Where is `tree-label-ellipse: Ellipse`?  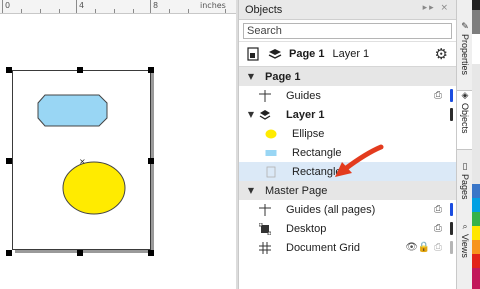
tree-label-ellipse: Ellipse is located at coordinates (308, 133).